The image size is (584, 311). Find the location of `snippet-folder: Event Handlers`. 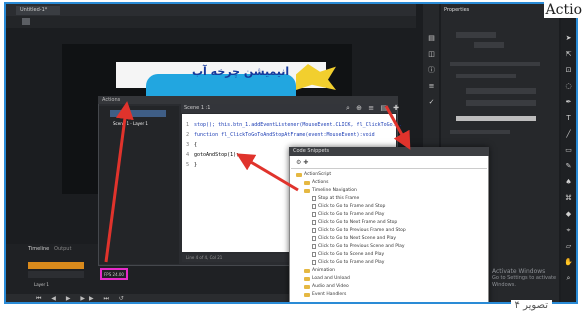

snippet-folder: Event Handlers is located at coordinates (325, 294).